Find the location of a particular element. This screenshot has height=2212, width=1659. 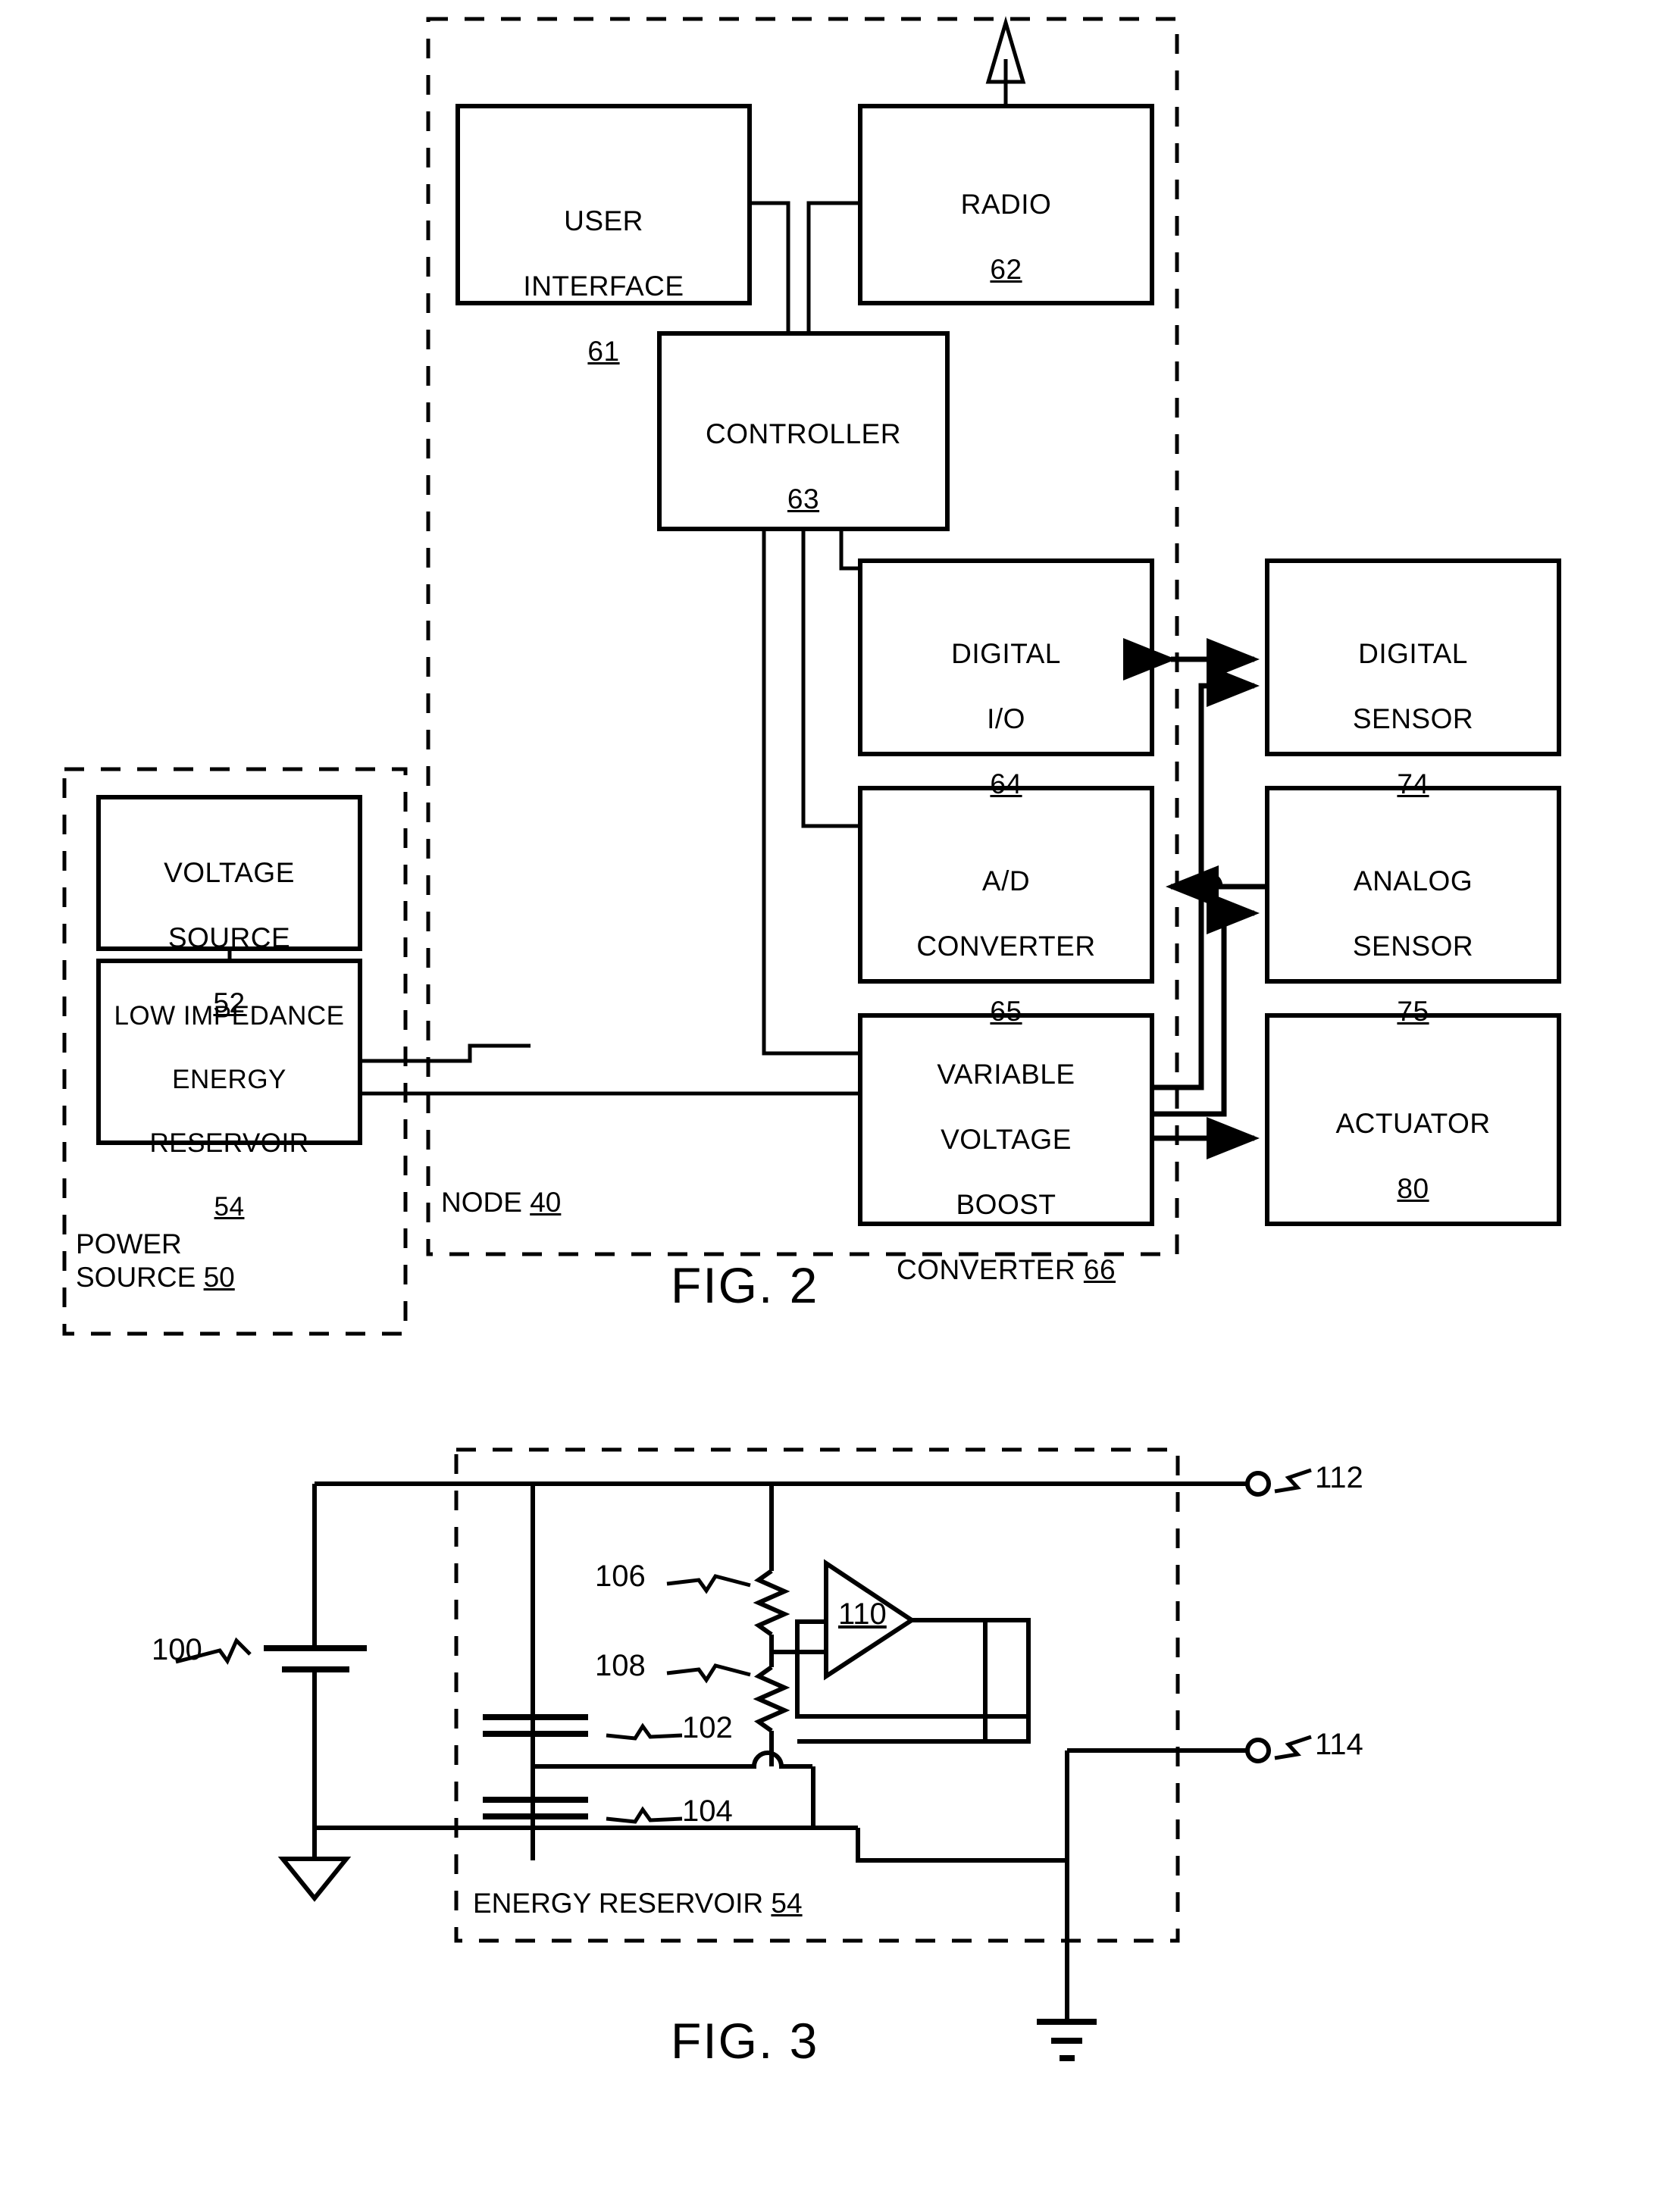

analog-sensor-box is located at coordinates (1413, 885).